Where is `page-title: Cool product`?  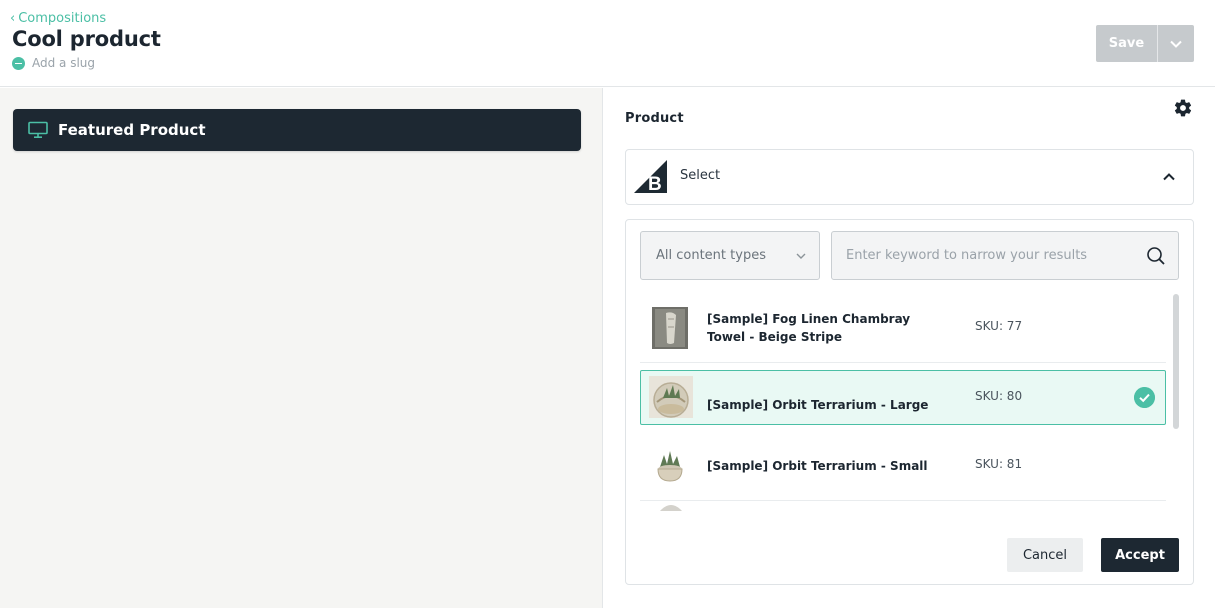
page-title: Cool product is located at coordinates (86, 39).